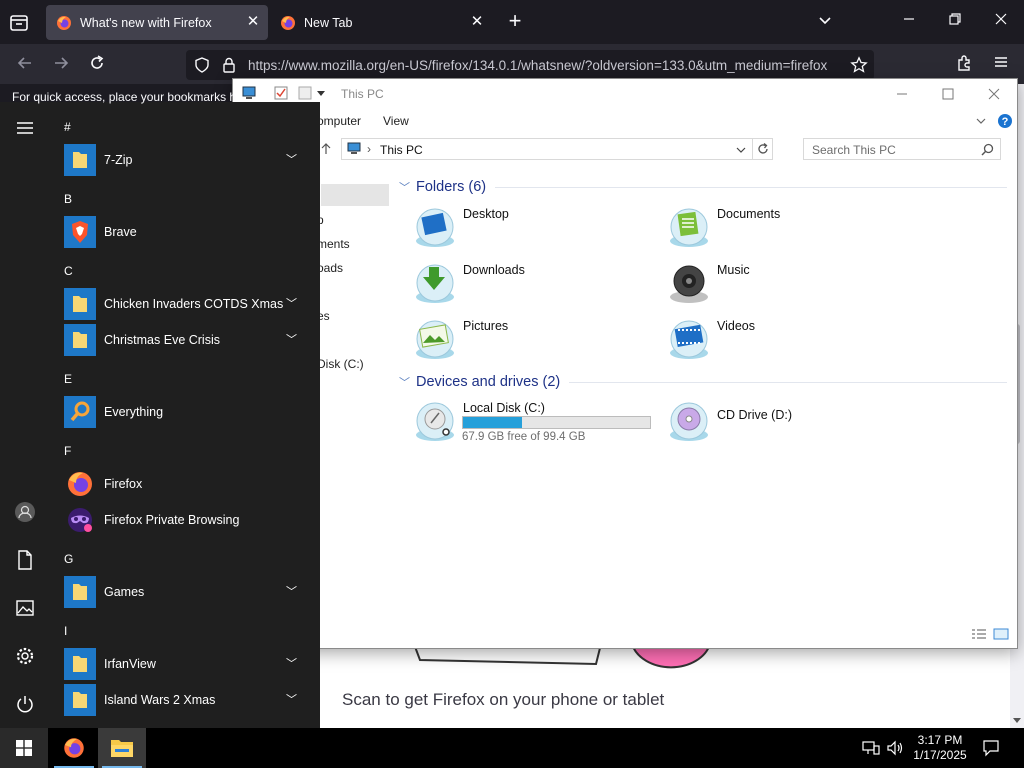  What do you see at coordinates (305, 93) in the screenshot?
I see `new-folder-quick-icon` at bounding box center [305, 93].